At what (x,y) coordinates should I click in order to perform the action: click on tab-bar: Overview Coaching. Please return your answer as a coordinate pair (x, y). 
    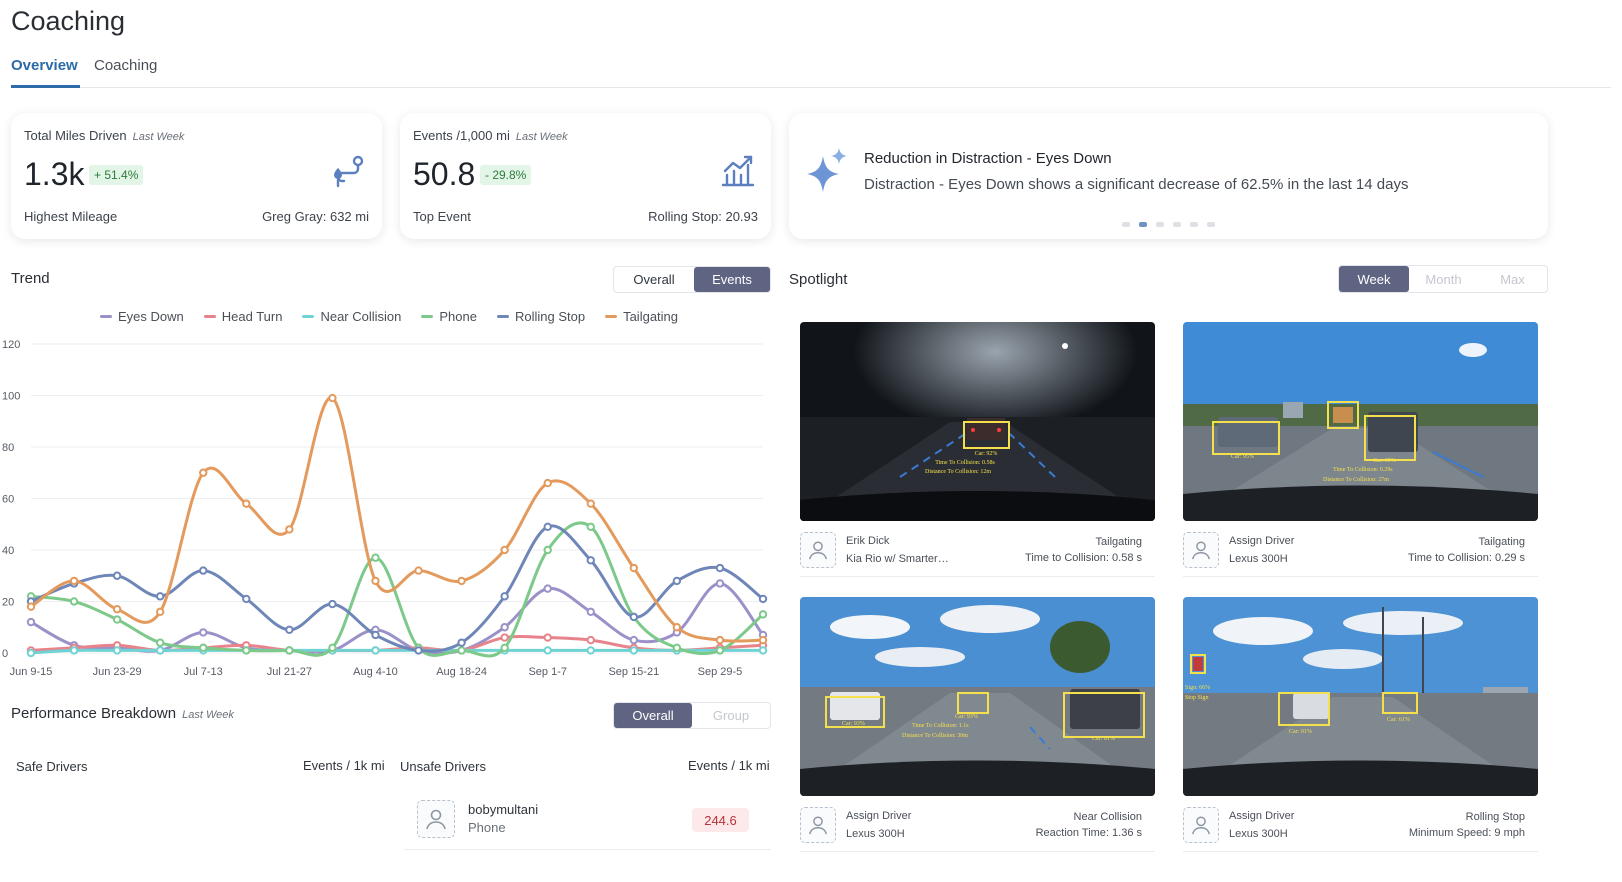
    Looking at the image, I should click on (811, 71).